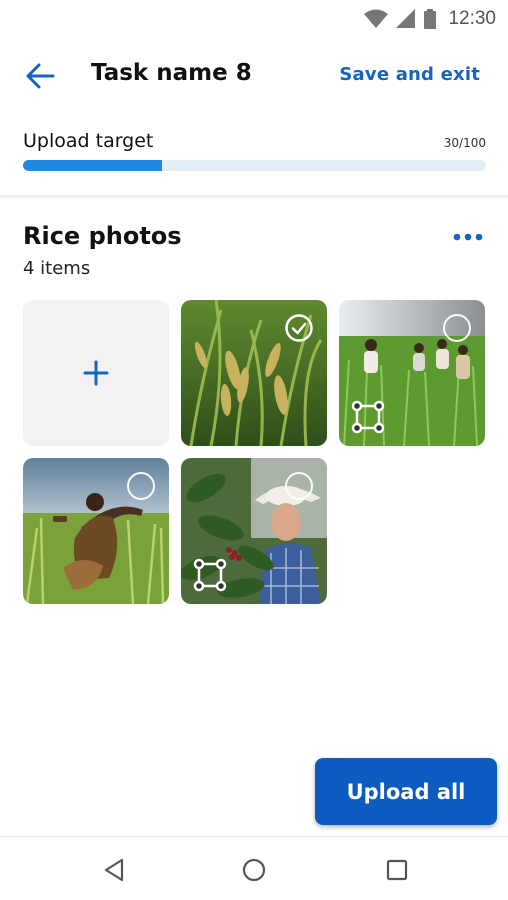  I want to click on home-circle-icon, so click(254, 870).